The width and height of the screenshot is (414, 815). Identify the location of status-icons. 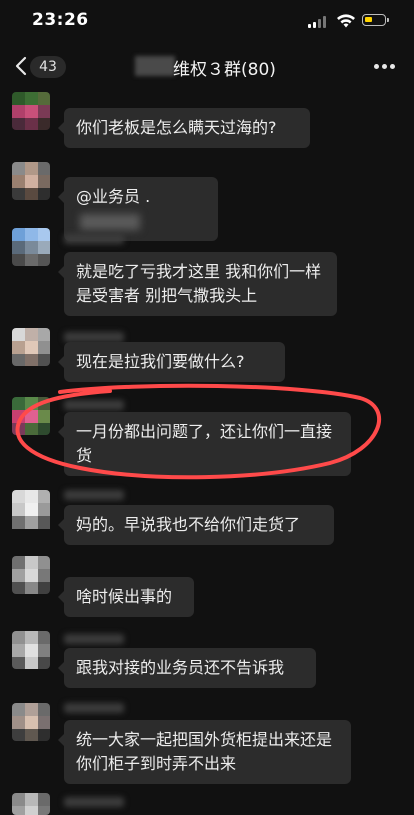
(347, 21).